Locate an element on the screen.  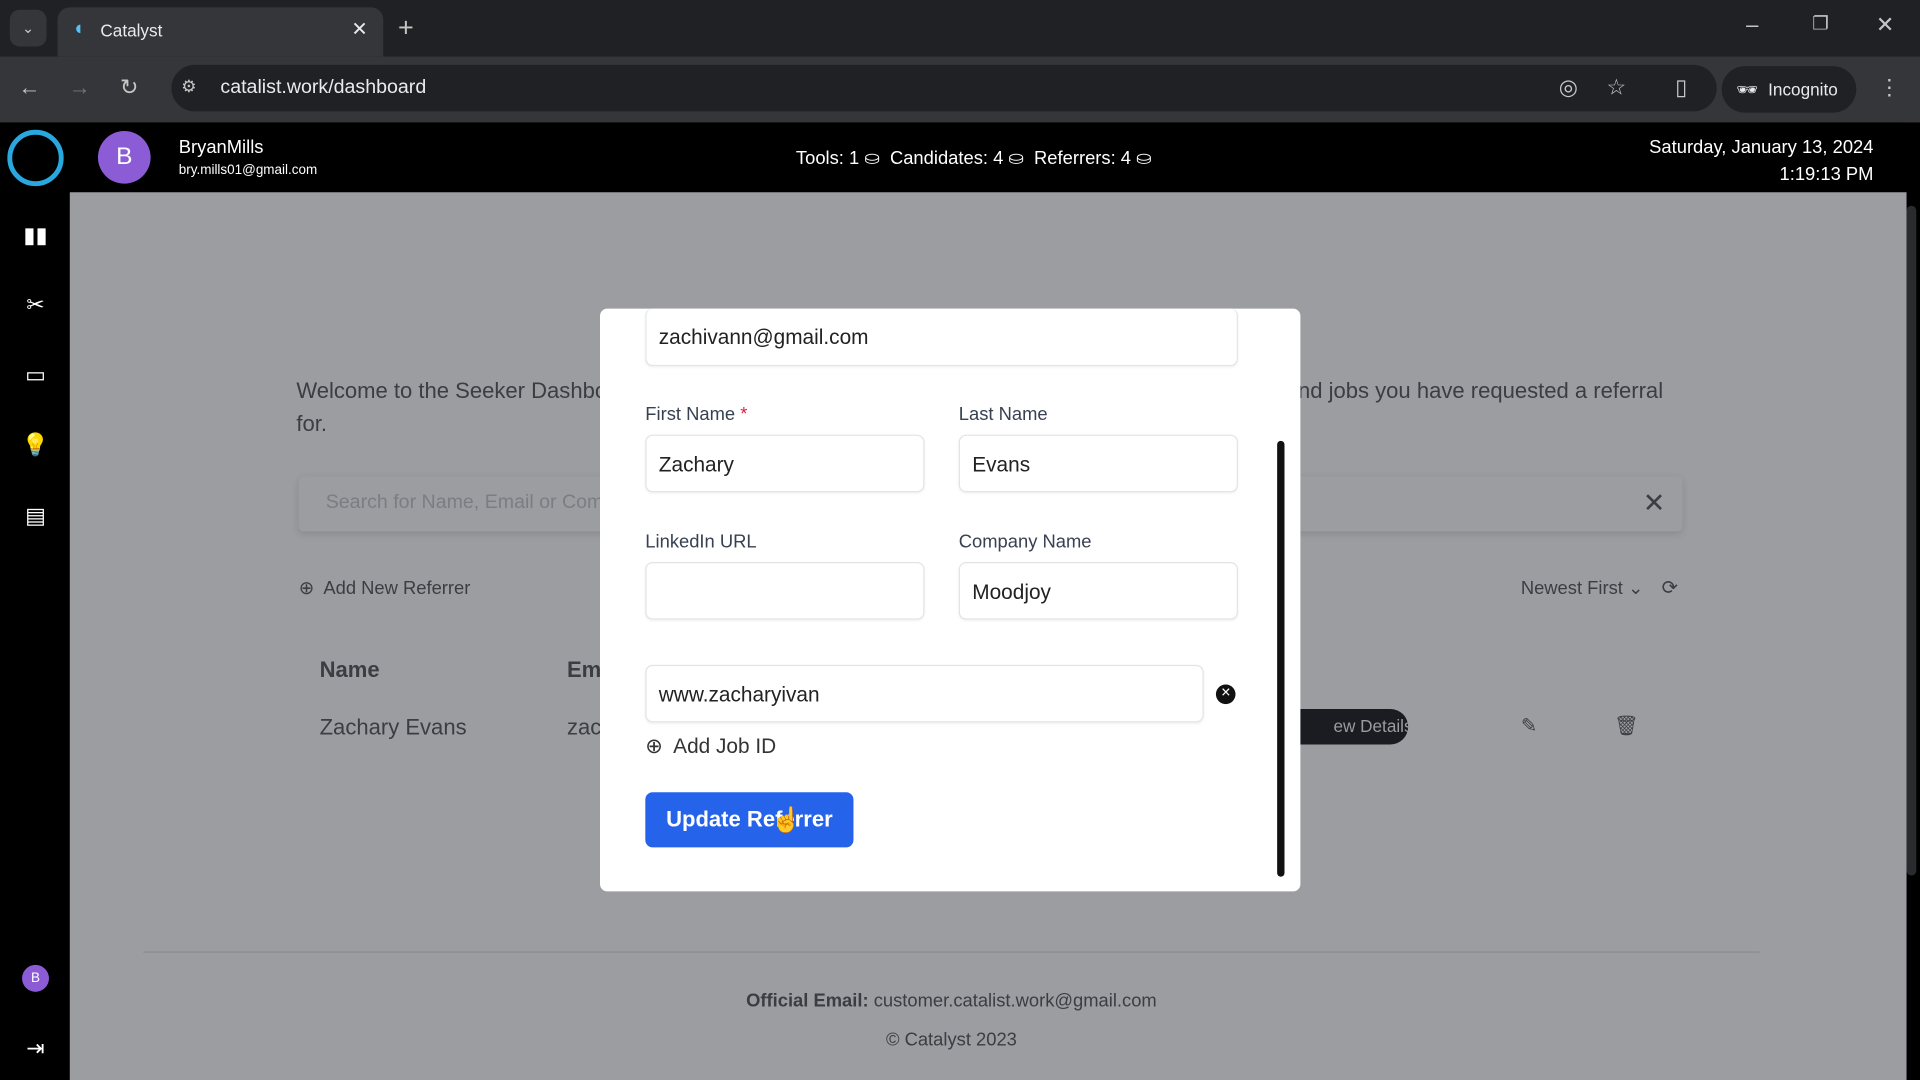
required-marker: * is located at coordinates (744, 414).